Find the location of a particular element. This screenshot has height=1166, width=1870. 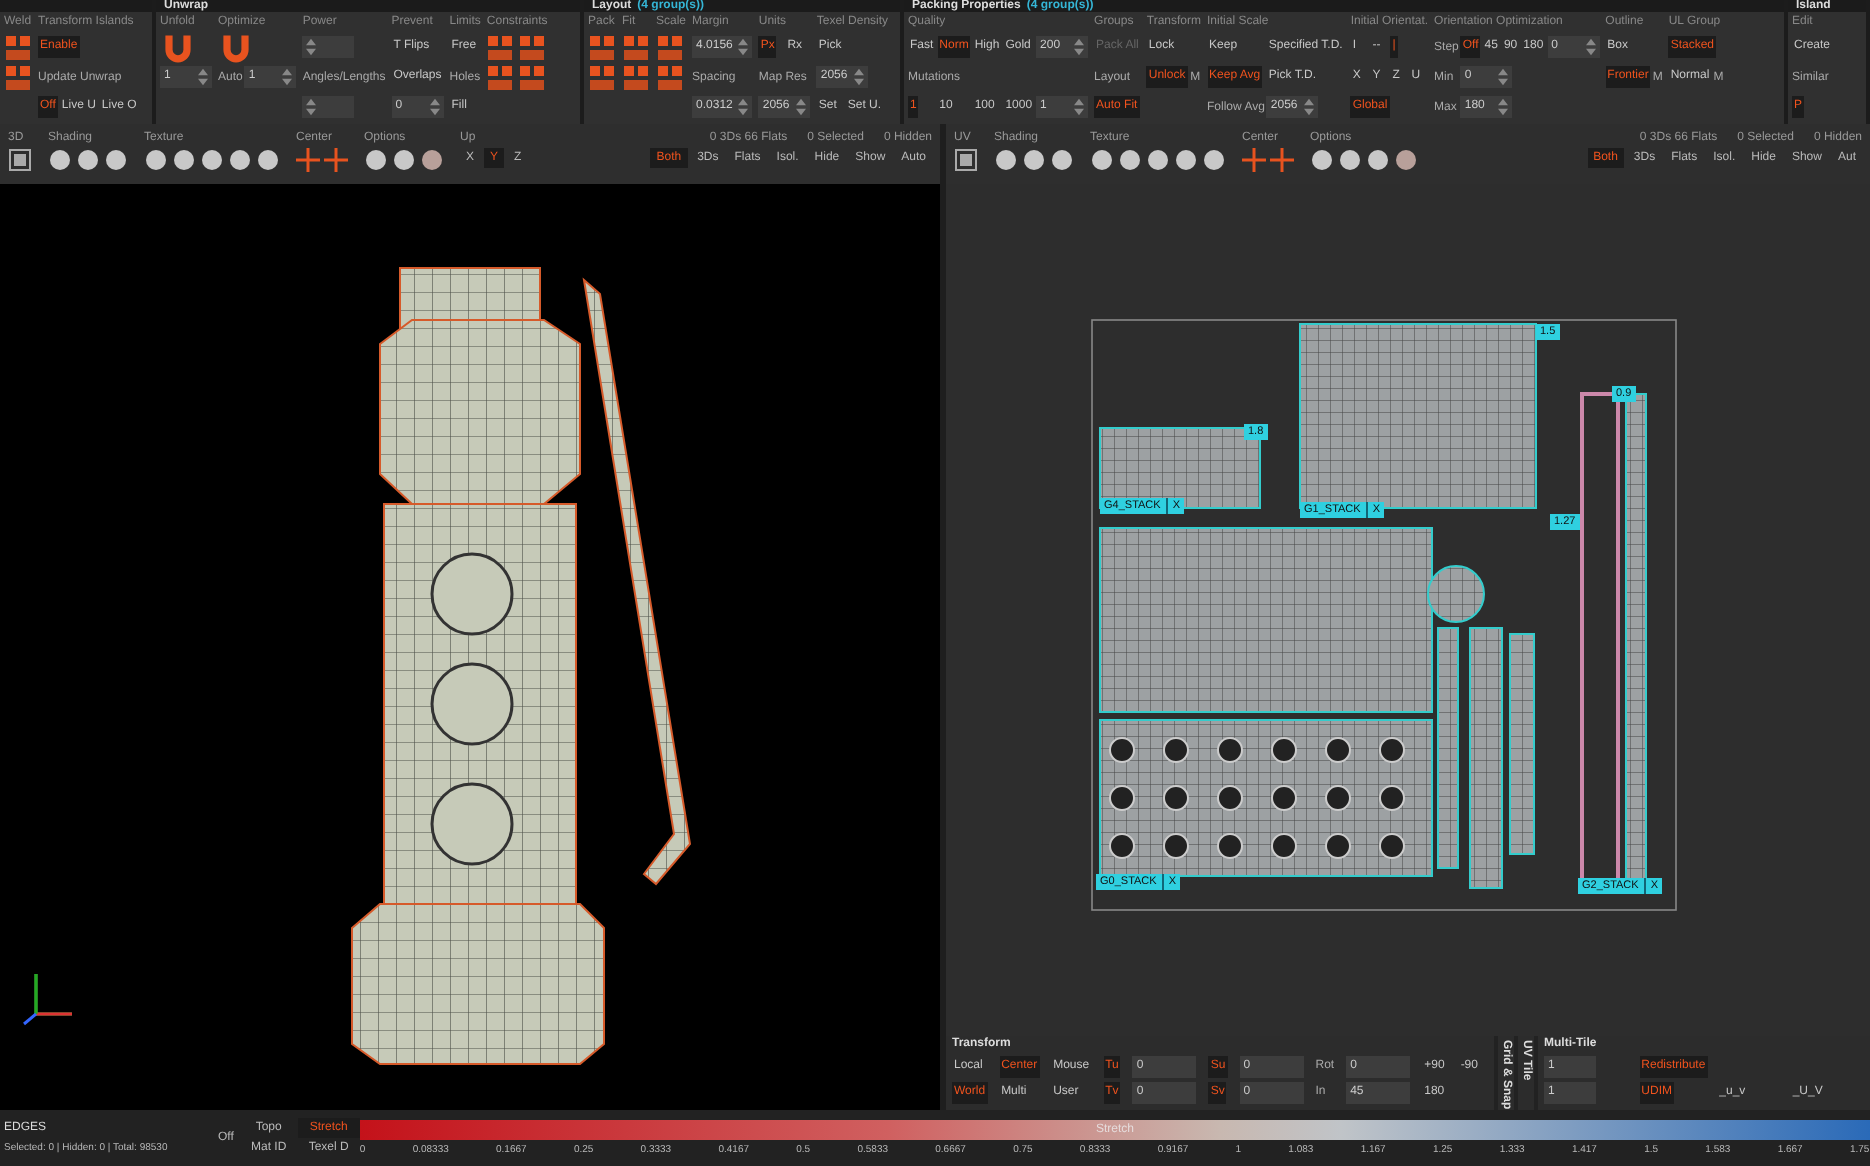

axis-gizmo-icon is located at coordinates (48, 999).